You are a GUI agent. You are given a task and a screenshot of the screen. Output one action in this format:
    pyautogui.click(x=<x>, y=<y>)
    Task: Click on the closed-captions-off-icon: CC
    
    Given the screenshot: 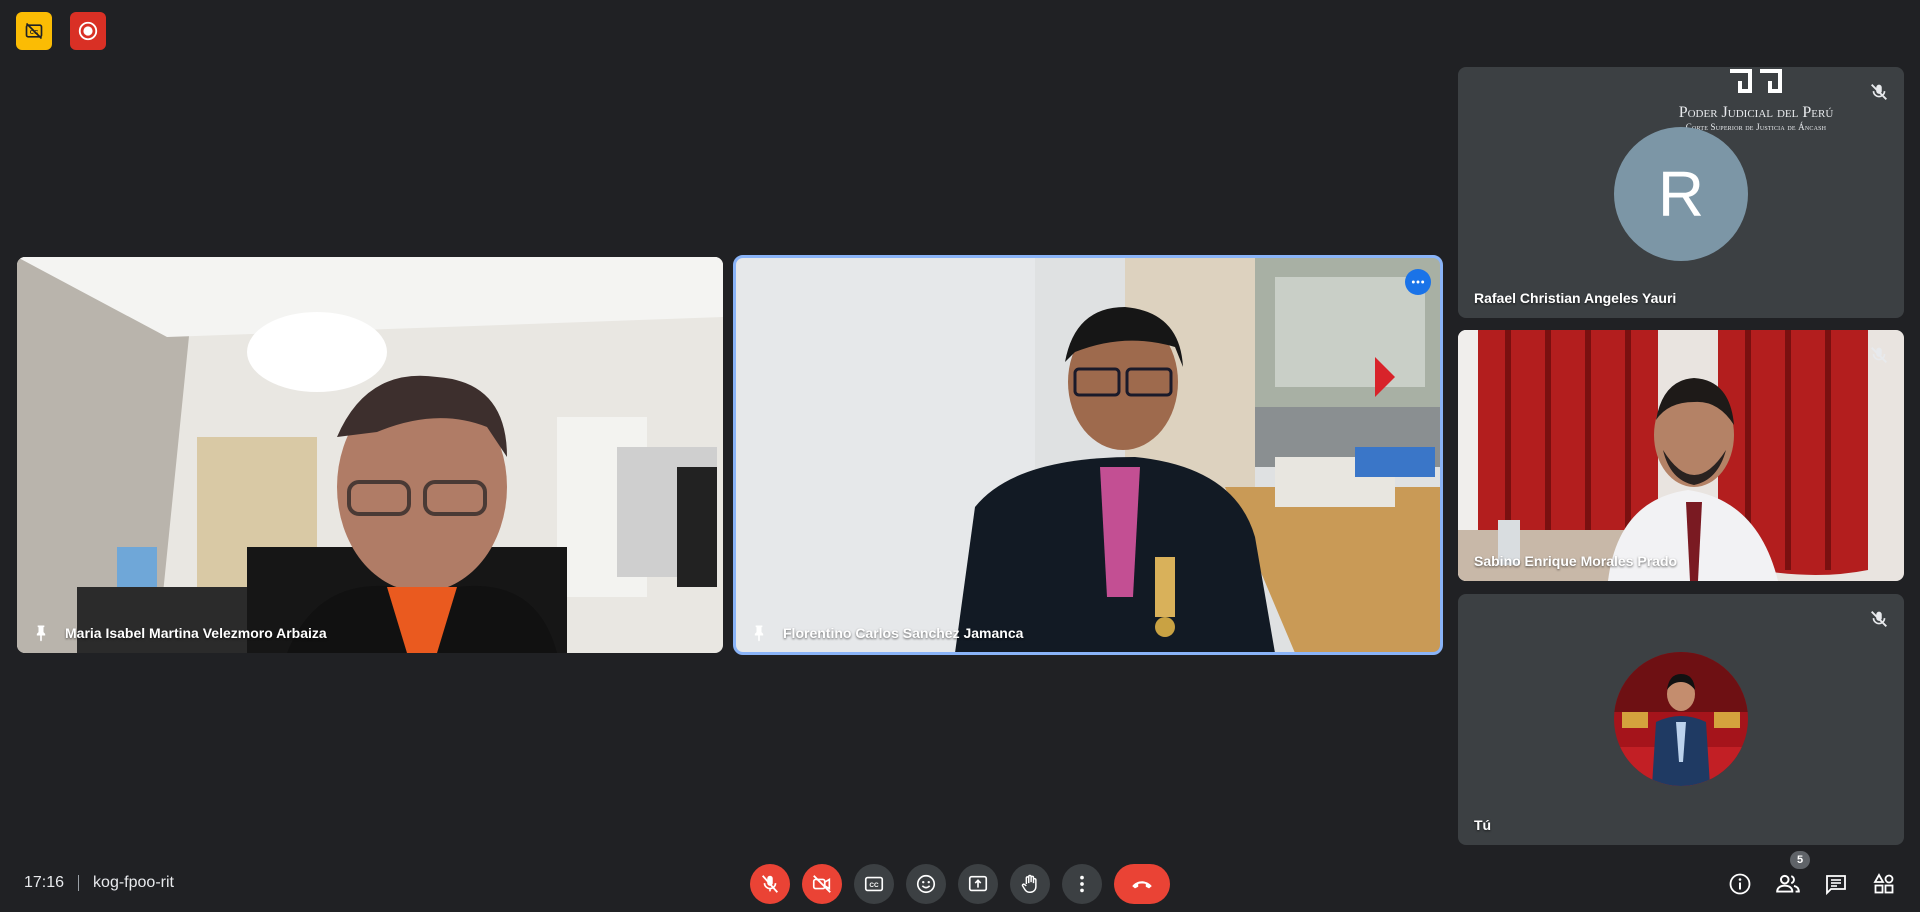 What is the action you would take?
    pyautogui.click(x=34, y=31)
    